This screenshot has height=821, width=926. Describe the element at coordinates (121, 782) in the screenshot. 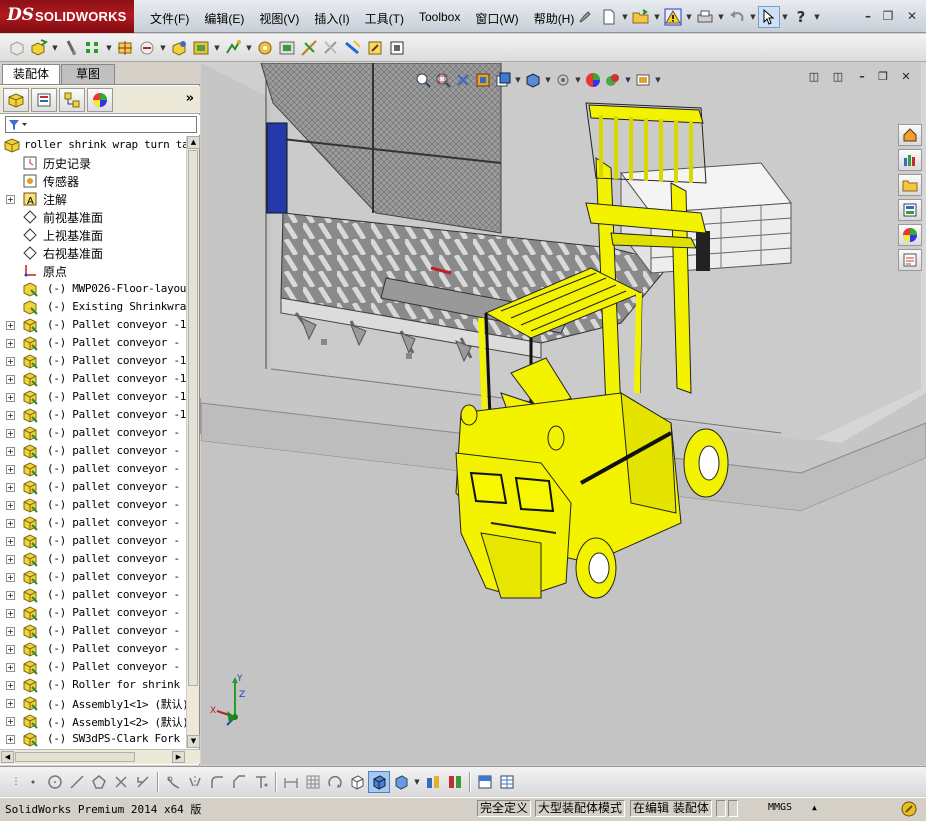

I see `trim-icon` at that location.